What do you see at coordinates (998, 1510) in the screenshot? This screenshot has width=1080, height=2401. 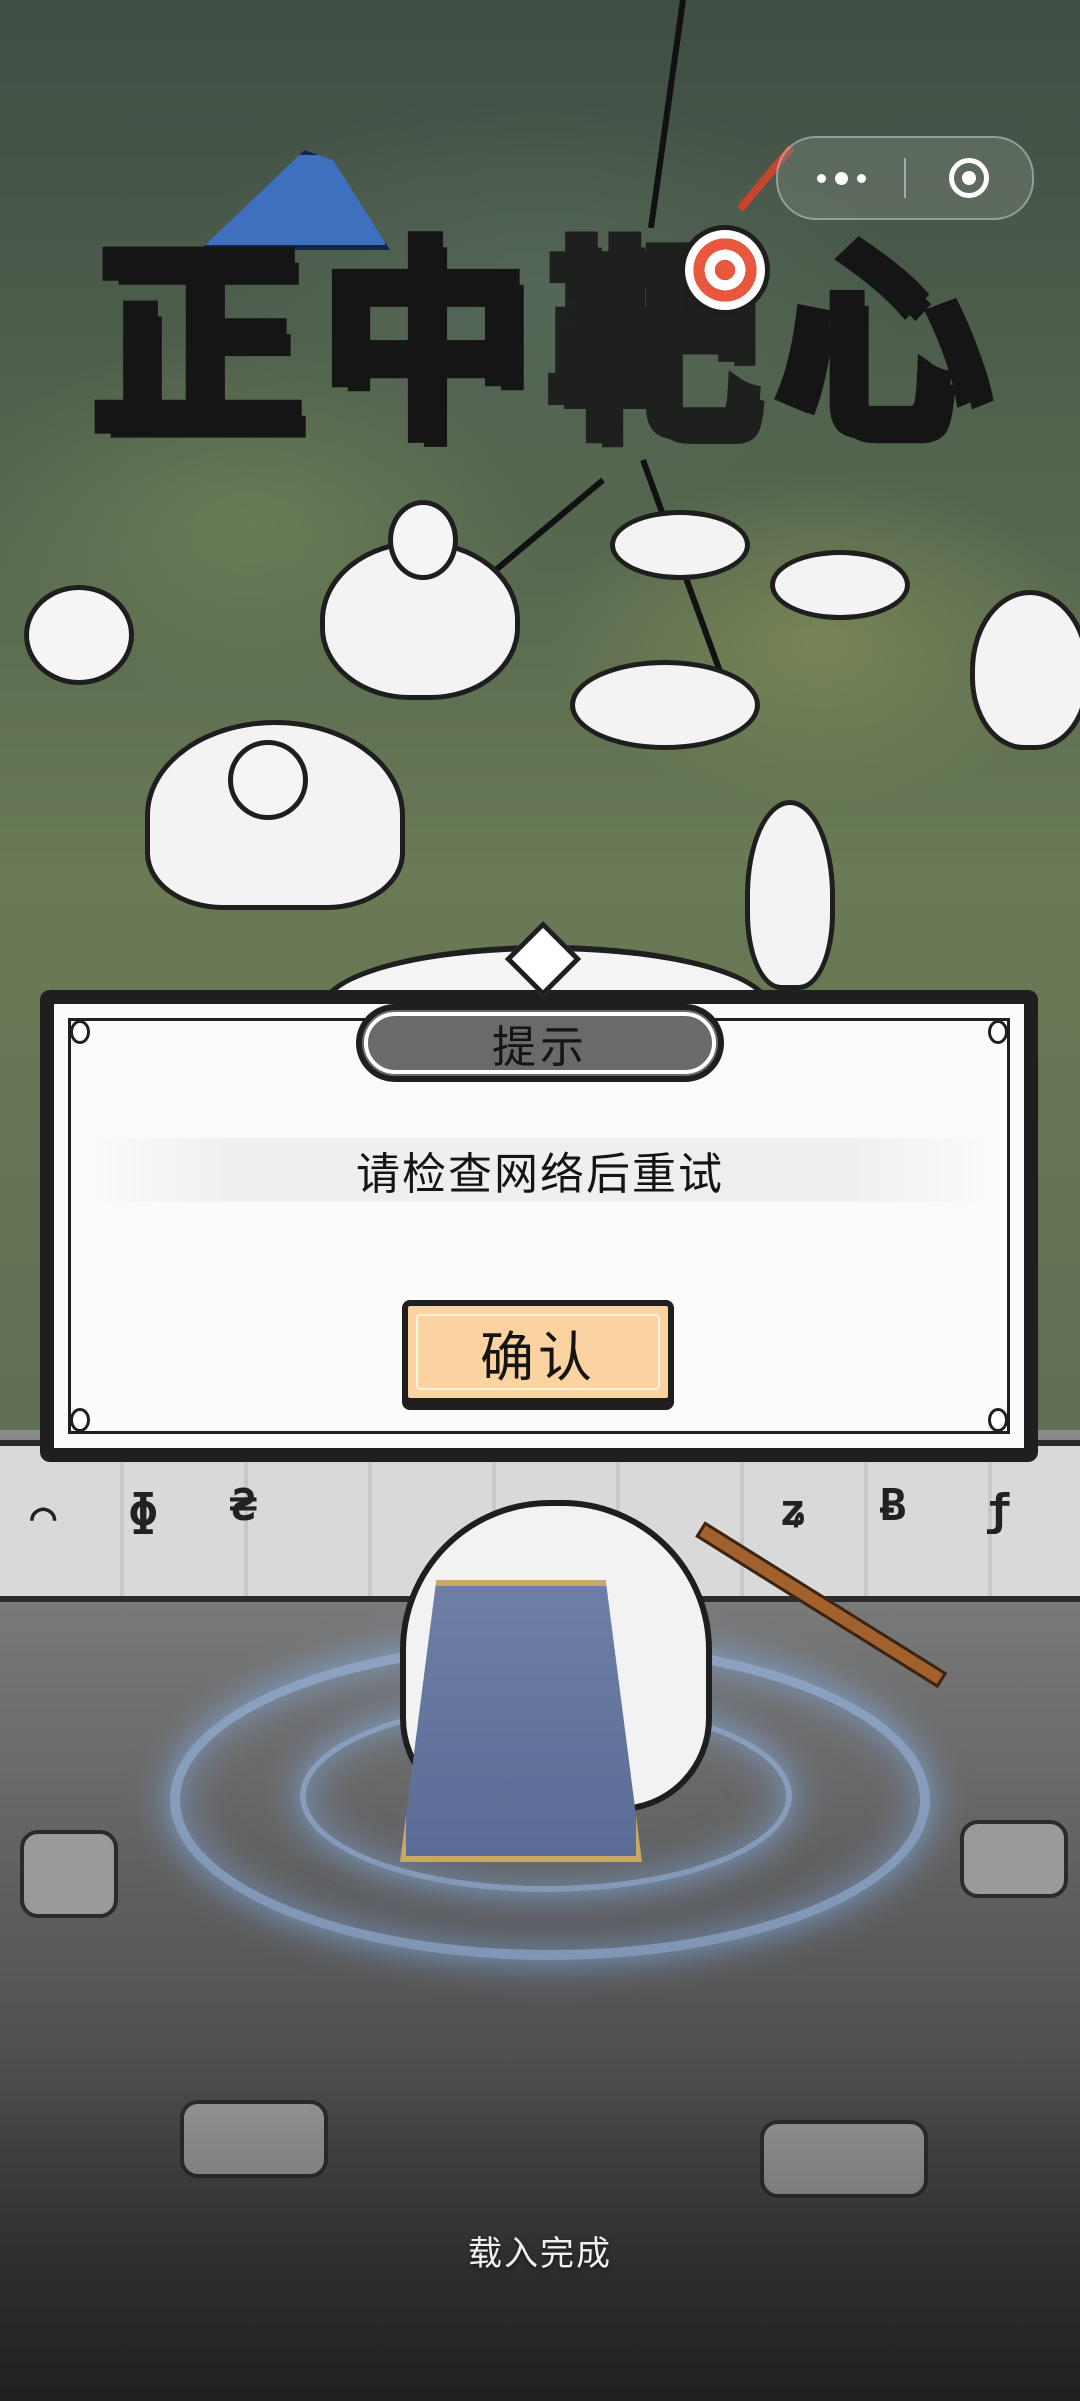 I see `rune-glyph: ƒ` at bounding box center [998, 1510].